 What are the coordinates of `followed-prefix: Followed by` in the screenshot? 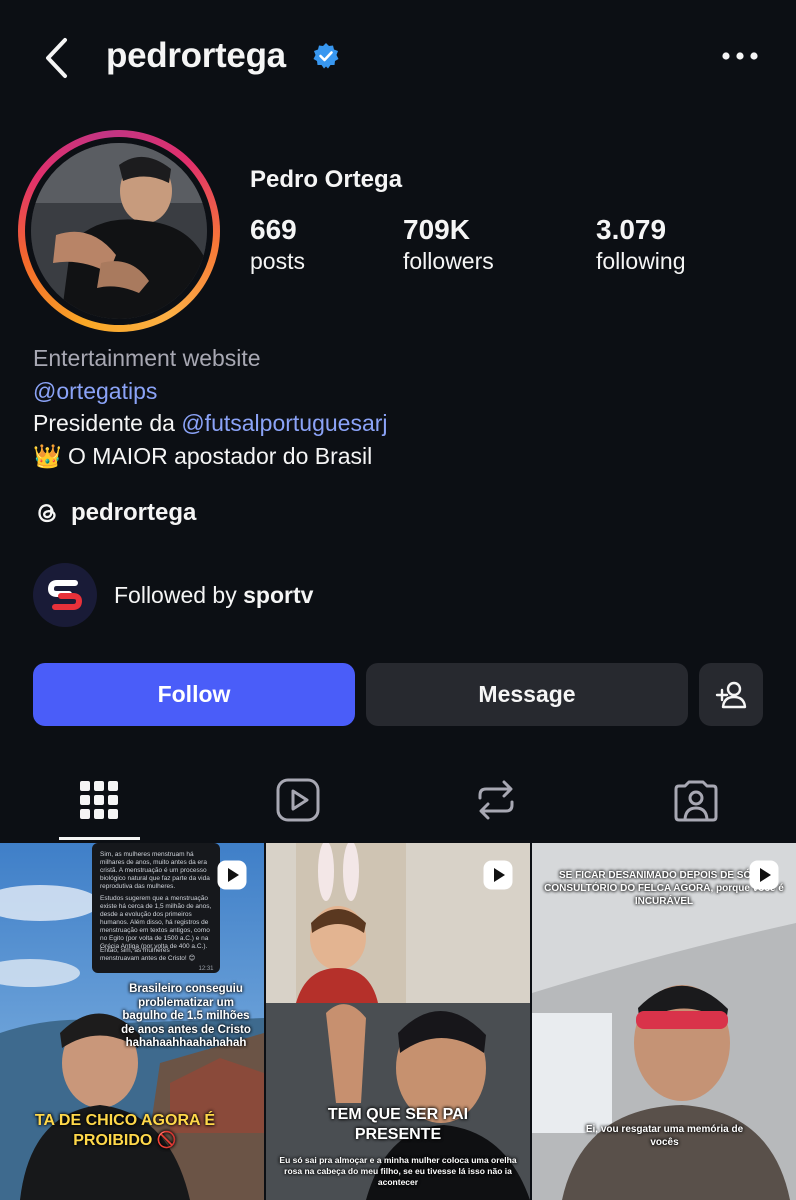 It's located at (179, 594).